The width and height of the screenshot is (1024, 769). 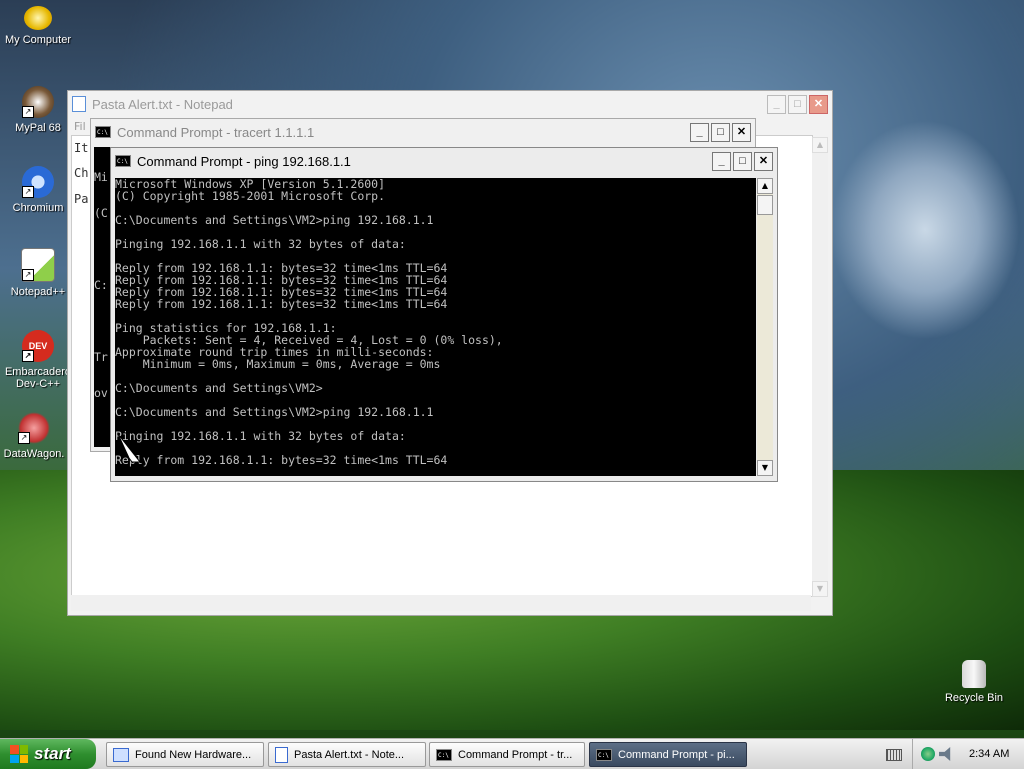 I want to click on notepad-plus-plus-icon: ↗, so click(x=38, y=265).